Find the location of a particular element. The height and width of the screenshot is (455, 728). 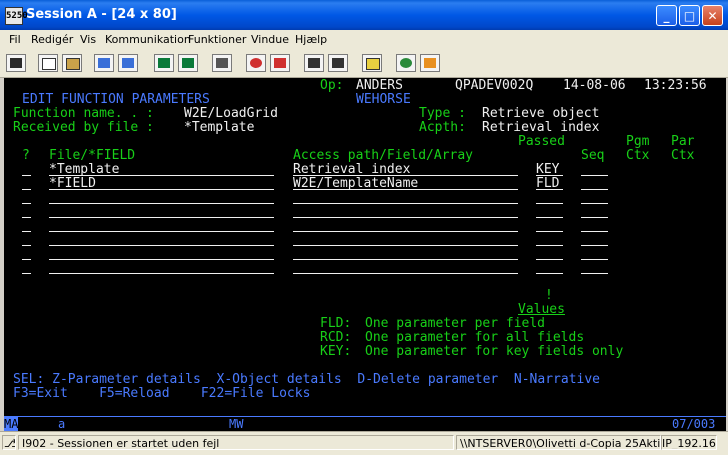

legend-key-code: KEY: is located at coordinates (336, 351).